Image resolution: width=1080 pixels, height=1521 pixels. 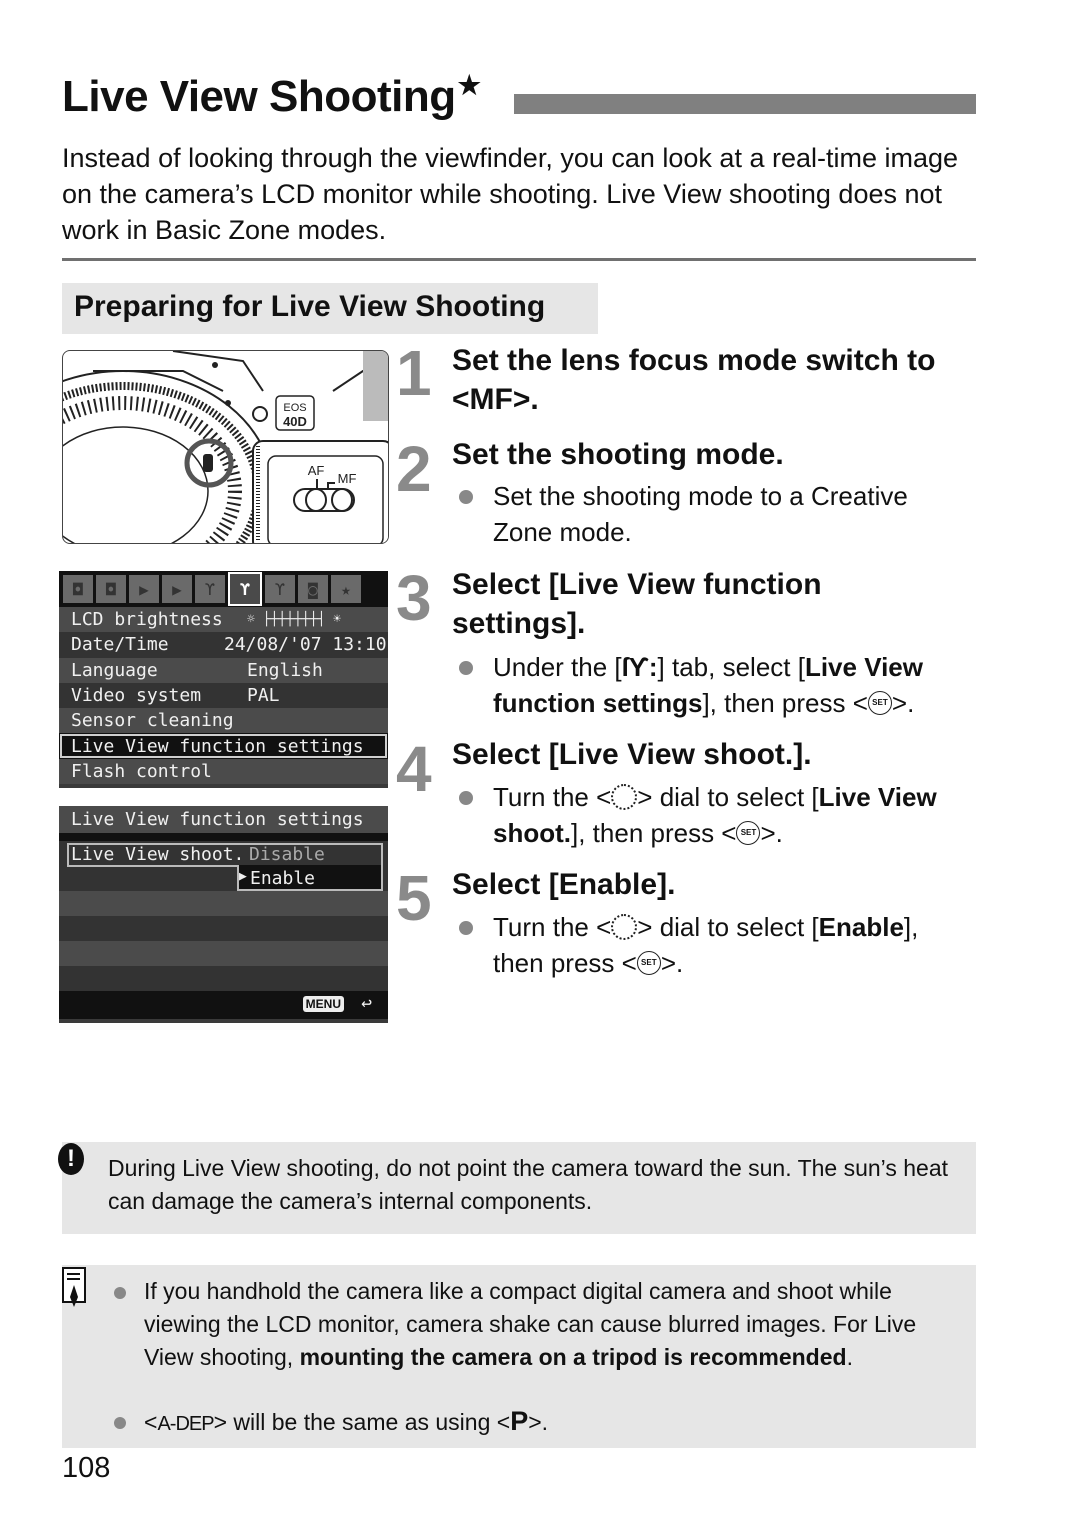 I want to click on selection-marker-icon: ▶, so click(x=243, y=876).